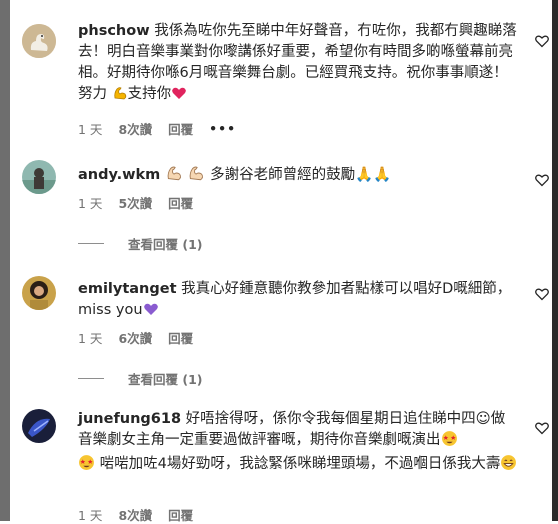  What do you see at coordinates (149, 94) in the screenshot?
I see `comment-body-tail: 支持你` at bounding box center [149, 94].